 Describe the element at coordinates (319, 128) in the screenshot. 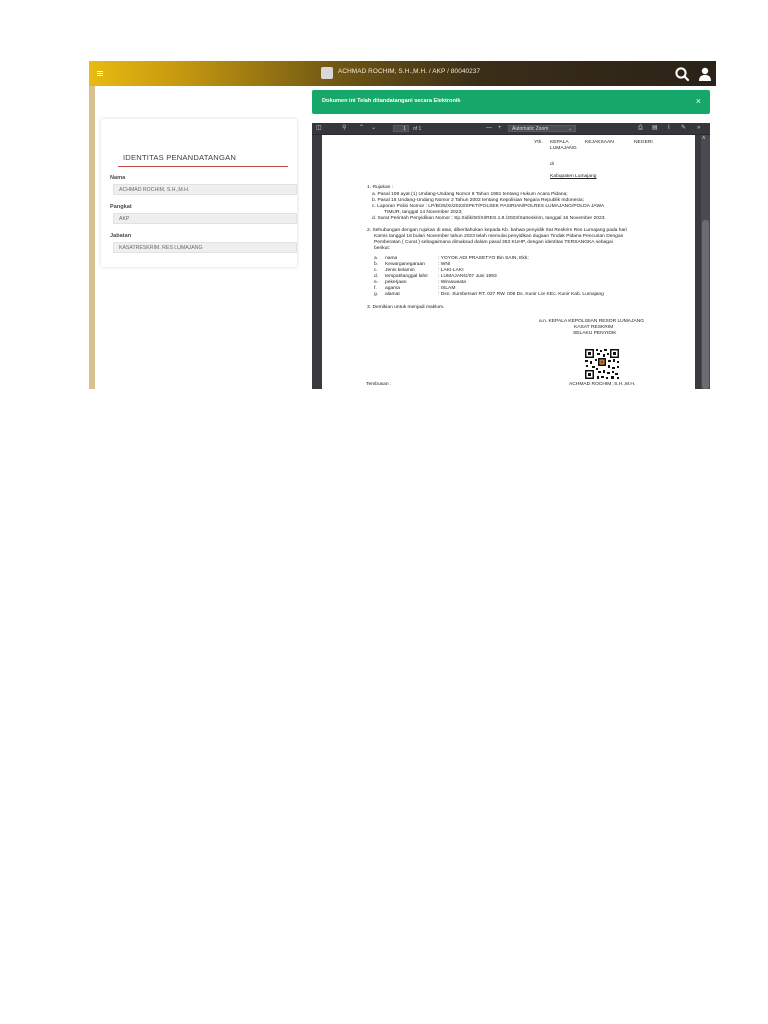

I see `sidebar-toggle-icon: ◫` at that location.